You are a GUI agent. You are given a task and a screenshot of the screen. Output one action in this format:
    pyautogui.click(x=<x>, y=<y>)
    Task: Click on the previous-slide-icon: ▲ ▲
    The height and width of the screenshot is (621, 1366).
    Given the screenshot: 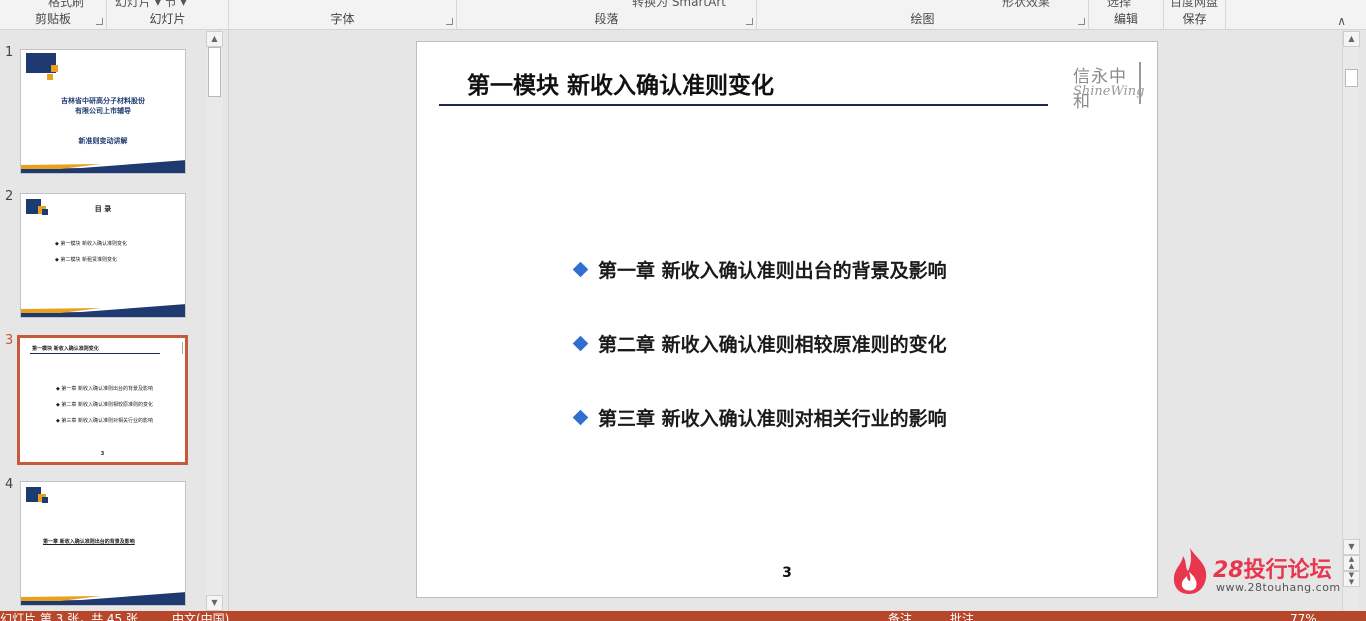 What is the action you would take?
    pyautogui.click(x=1351, y=563)
    